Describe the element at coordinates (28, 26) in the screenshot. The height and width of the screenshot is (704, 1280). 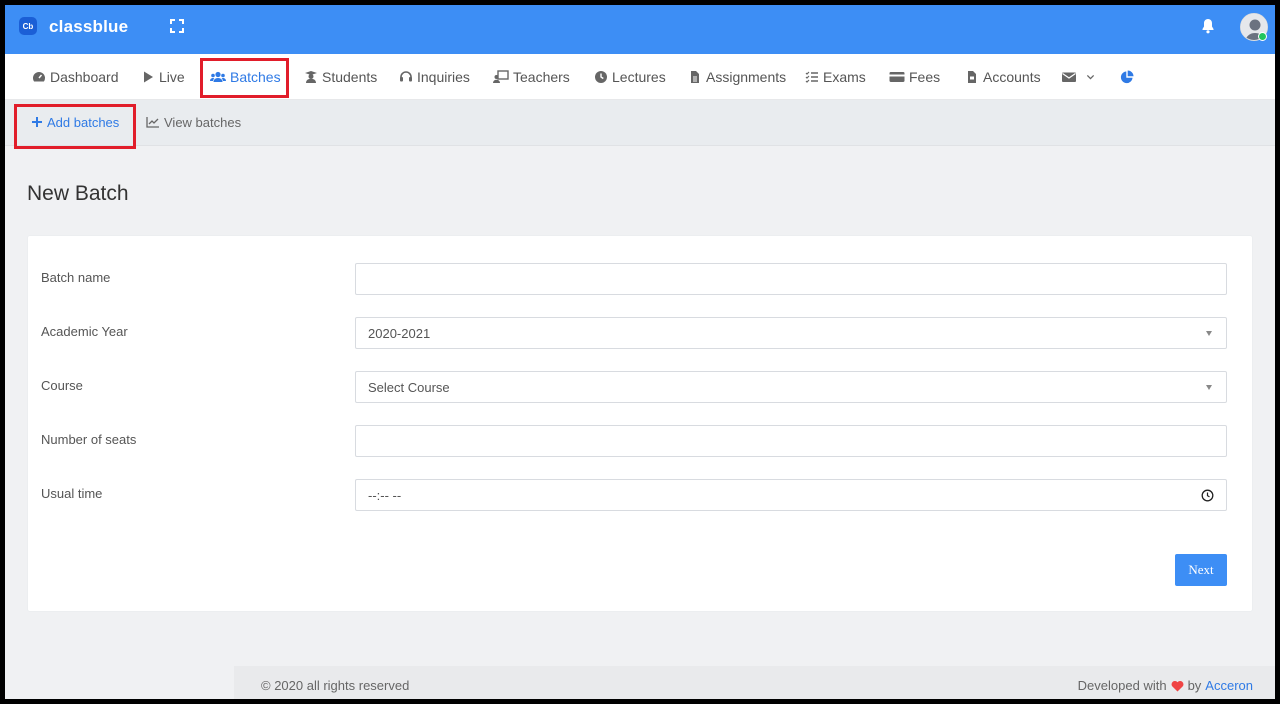
I see `logo: Cb` at that location.